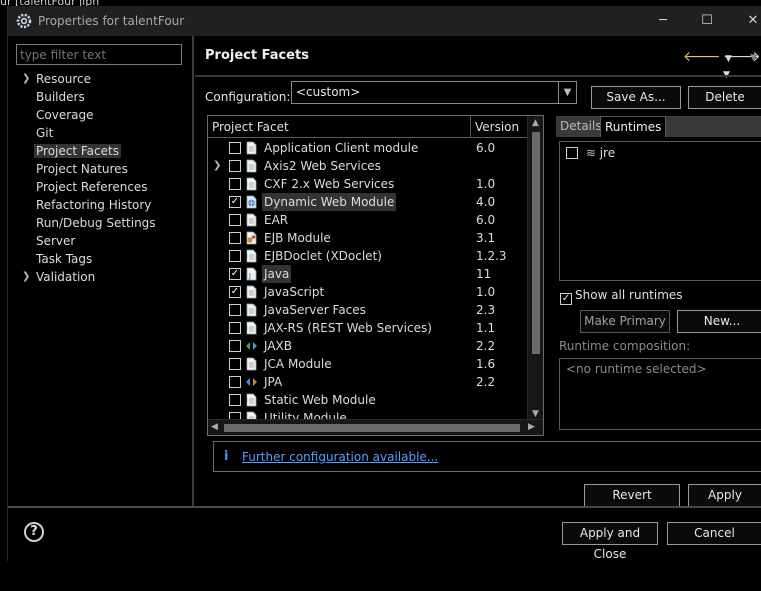 This screenshot has height=591, width=761. What do you see at coordinates (368, 274) in the screenshot?
I see `table-row: ✓ J Java 11` at bounding box center [368, 274].